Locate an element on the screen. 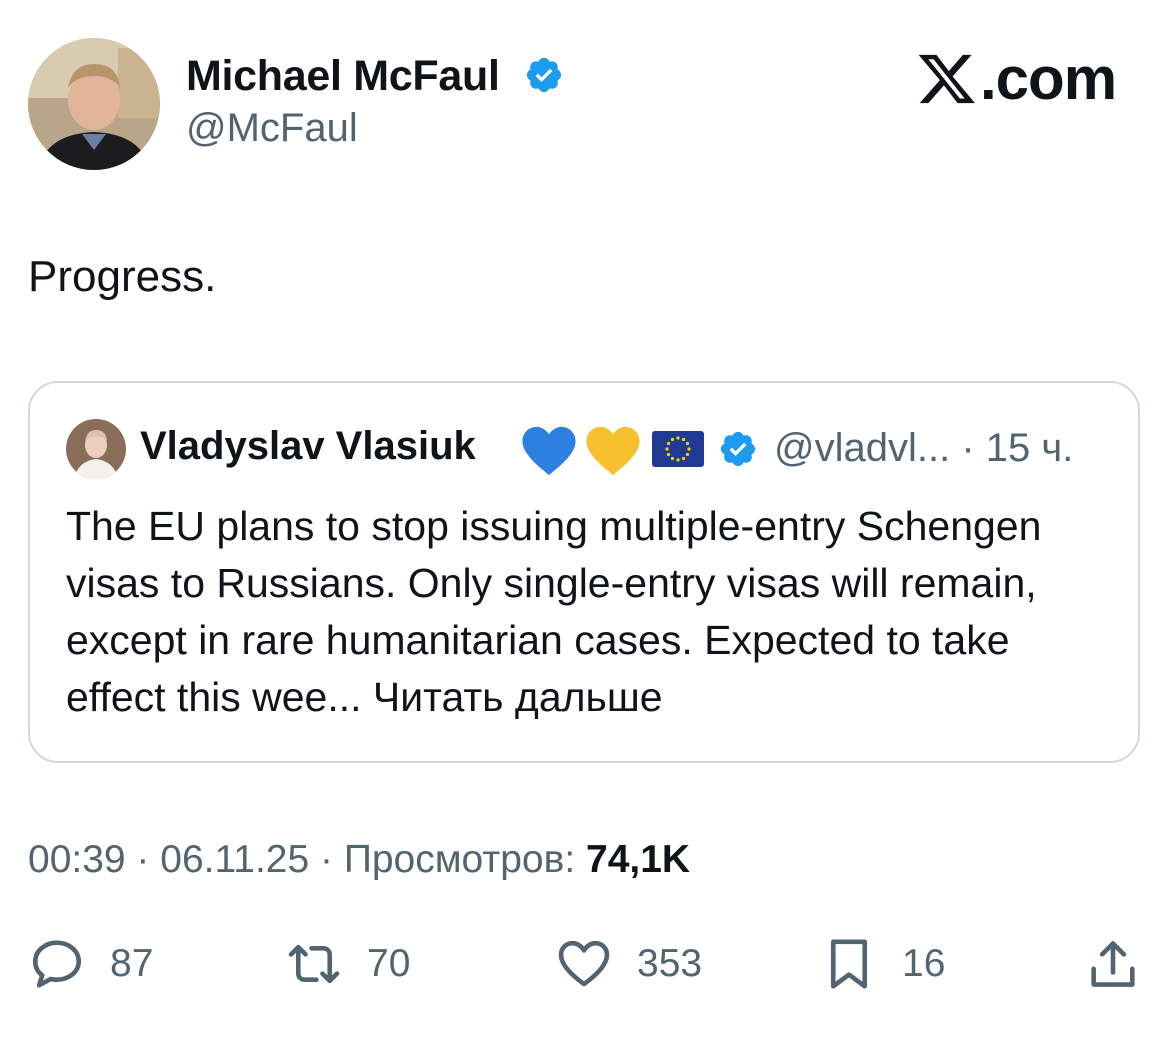  views-count: 74,1K is located at coordinates (638, 859).